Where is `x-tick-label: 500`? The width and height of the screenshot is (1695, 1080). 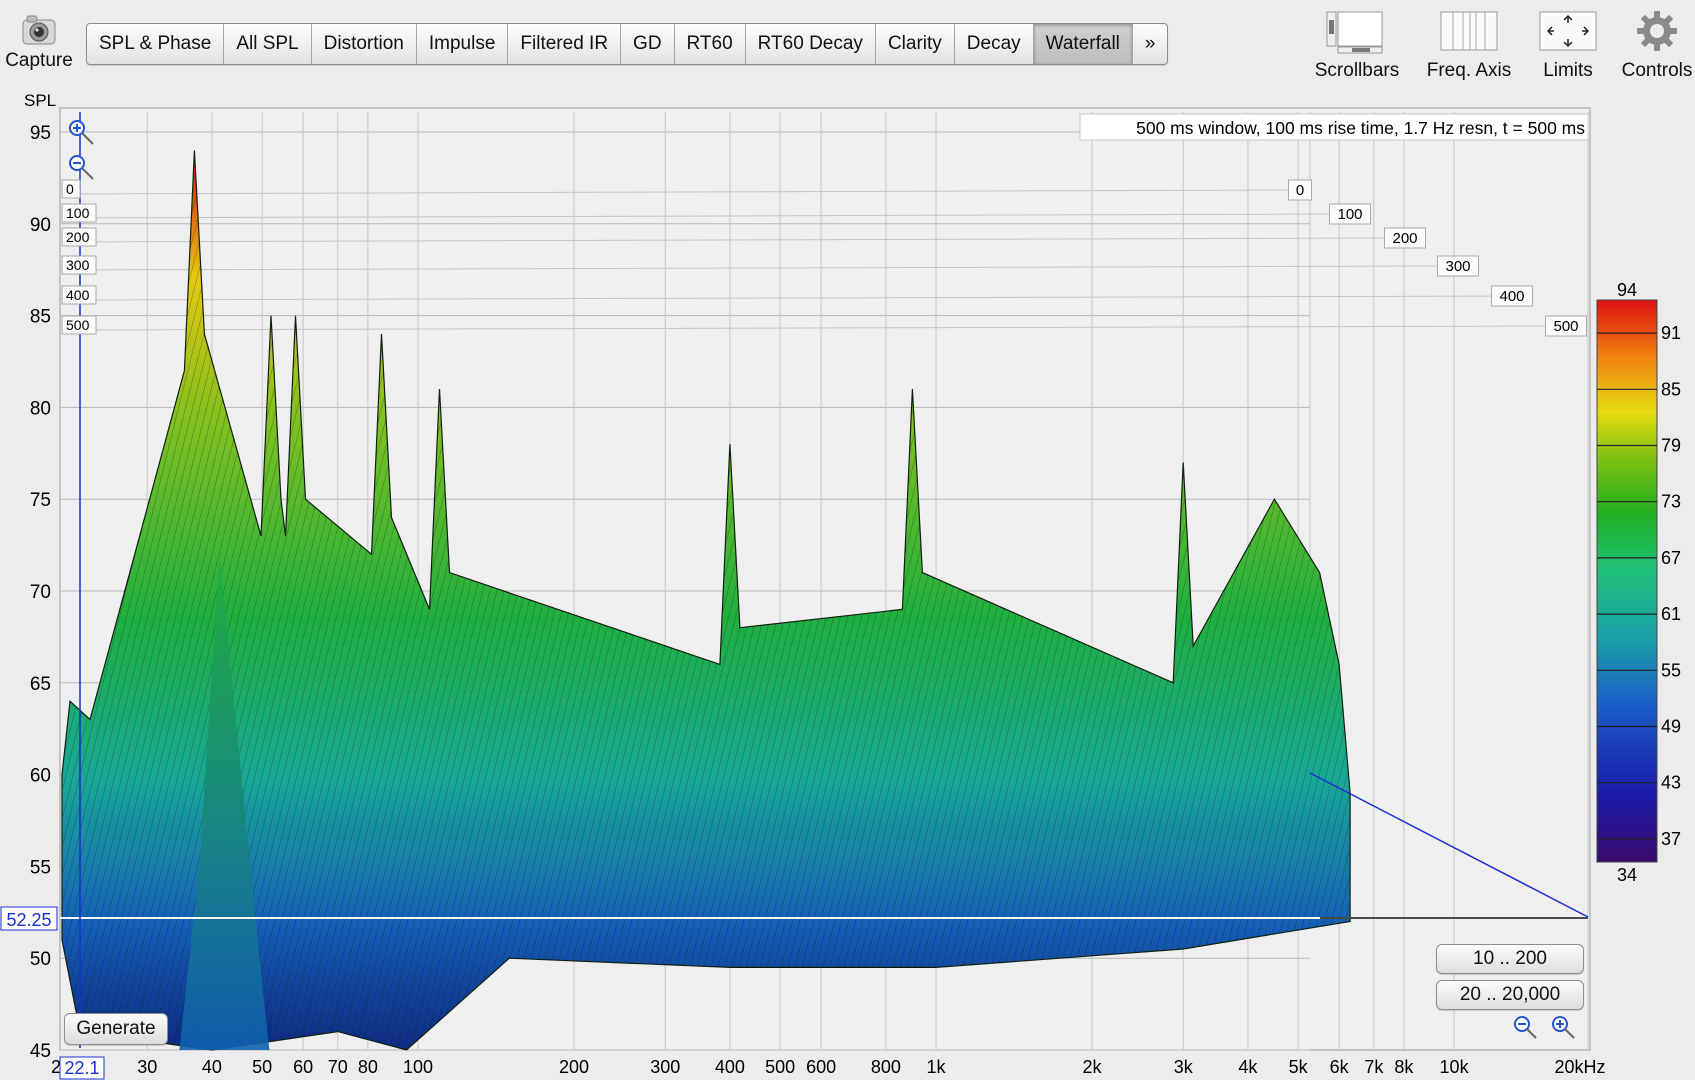 x-tick-label: 500 is located at coordinates (780, 1067).